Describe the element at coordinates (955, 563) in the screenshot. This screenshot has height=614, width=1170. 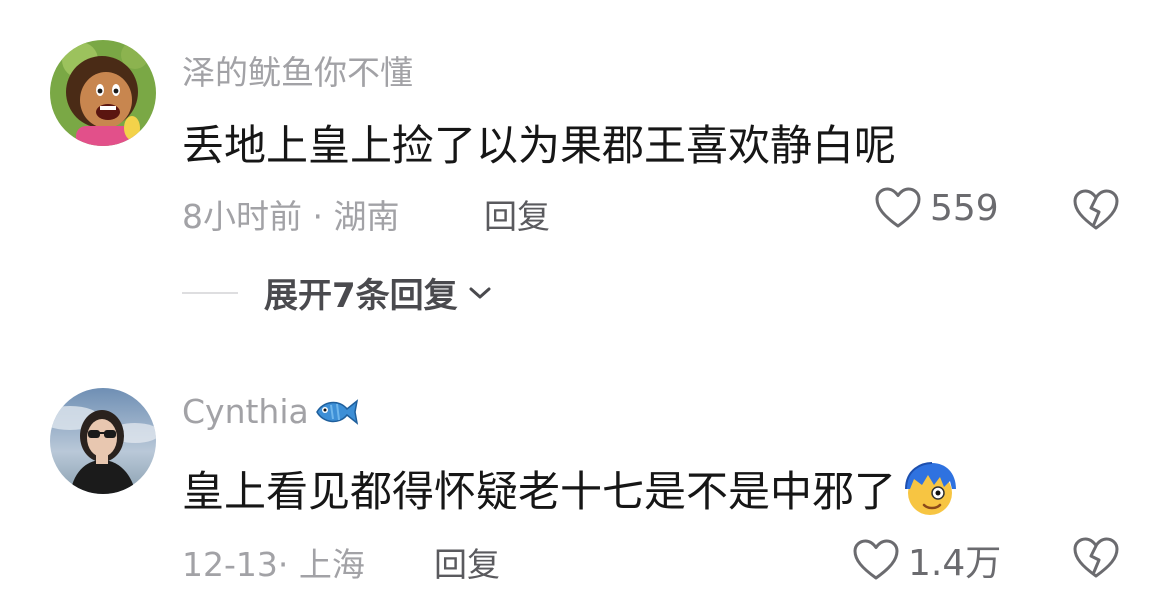
I see `like-count: 1.4万` at that location.